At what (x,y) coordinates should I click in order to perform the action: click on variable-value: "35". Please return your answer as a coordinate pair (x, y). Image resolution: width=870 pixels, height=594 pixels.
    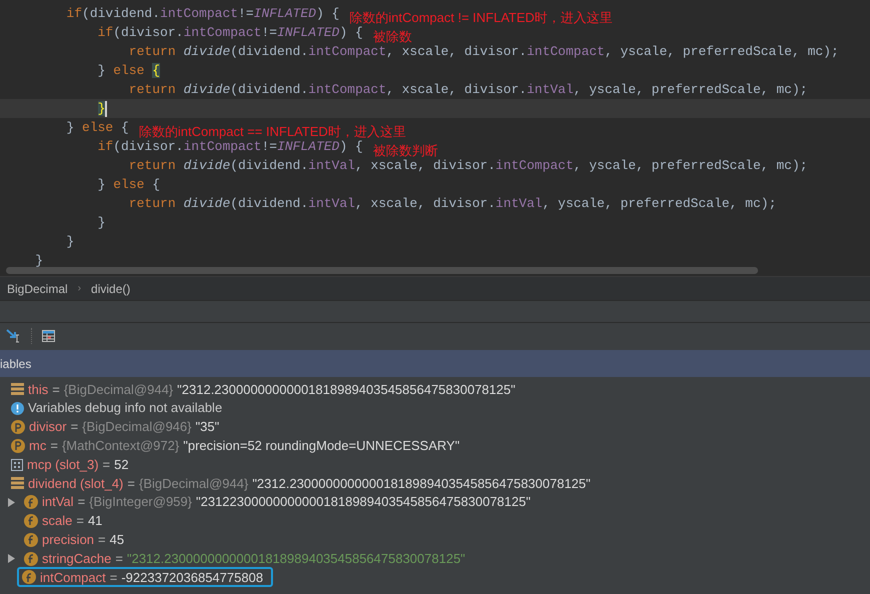
    Looking at the image, I should click on (208, 427).